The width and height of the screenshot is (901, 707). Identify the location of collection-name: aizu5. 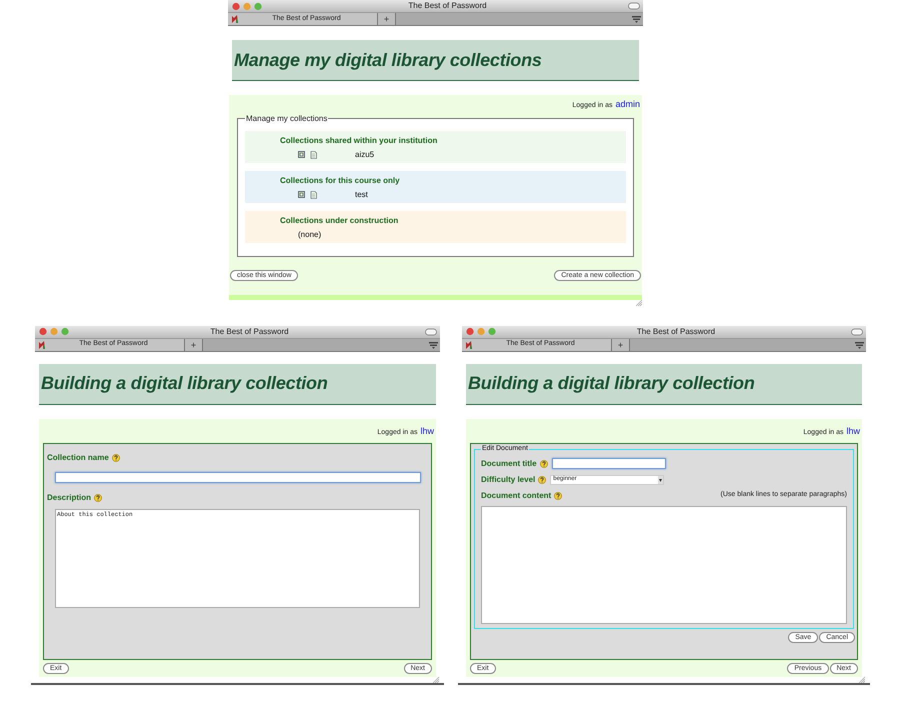
(364, 154).